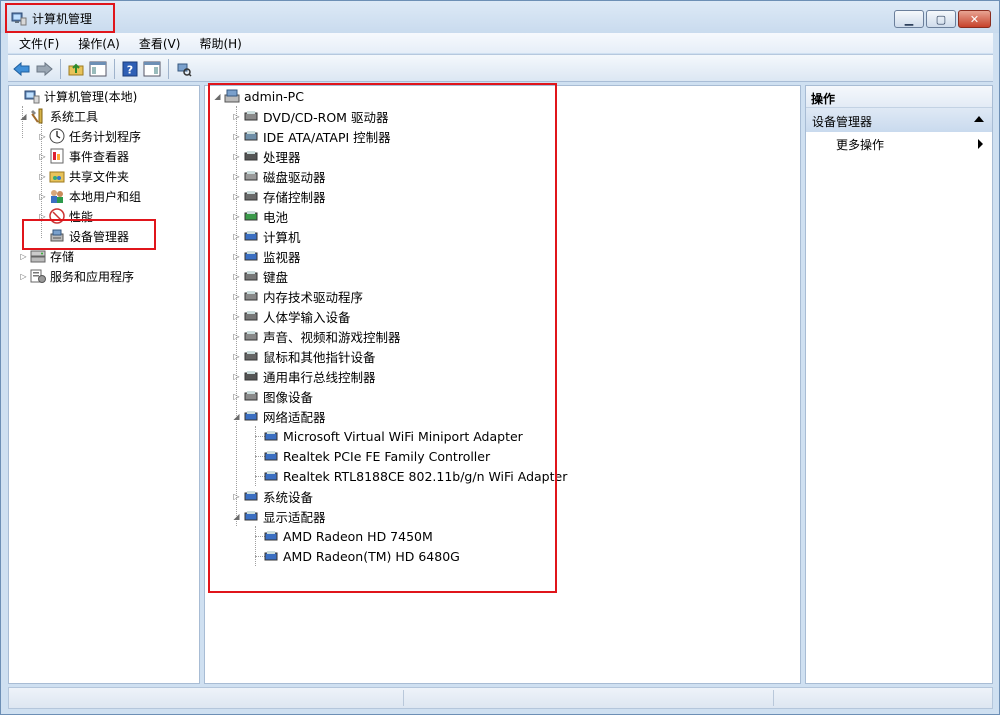 The height and width of the screenshot is (715, 1000). I want to click on device-category-row: ▷ 存储控制器, so click(279, 196).